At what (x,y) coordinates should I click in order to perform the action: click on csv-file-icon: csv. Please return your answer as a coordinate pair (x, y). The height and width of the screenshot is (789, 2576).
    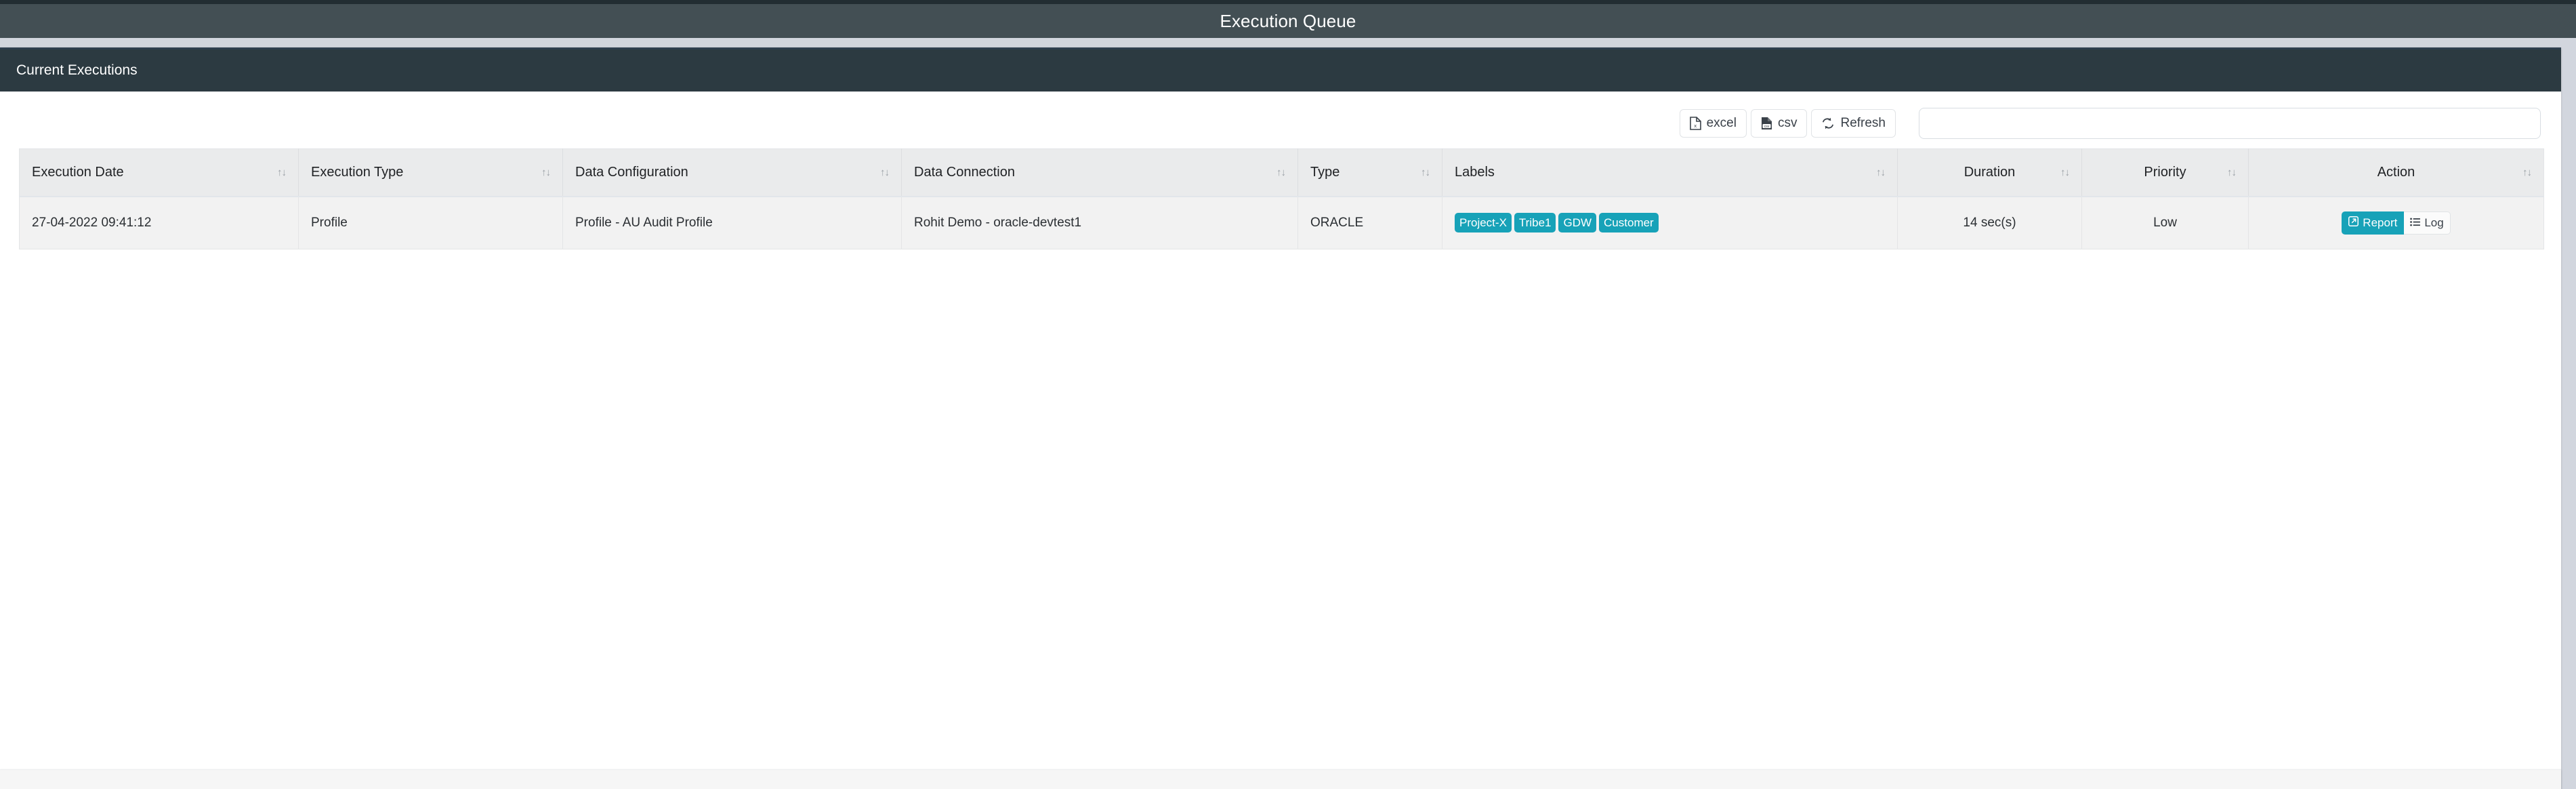
    Looking at the image, I should click on (1766, 123).